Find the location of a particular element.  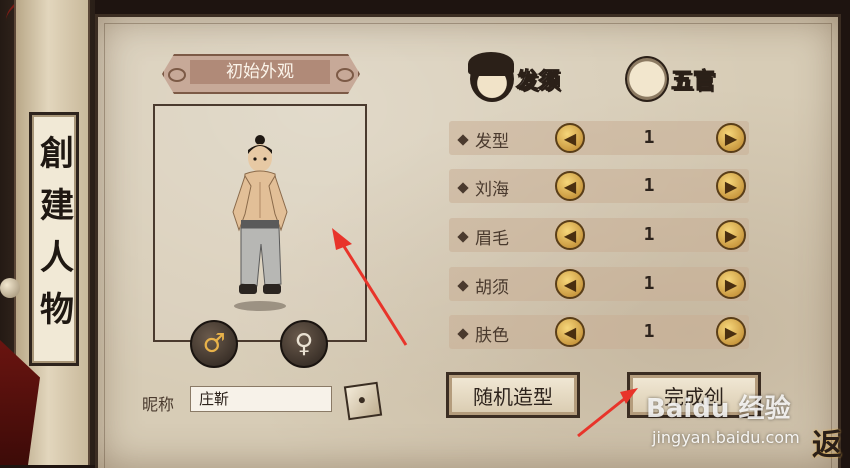

next-beard-button: ▶ is located at coordinates (731, 284).